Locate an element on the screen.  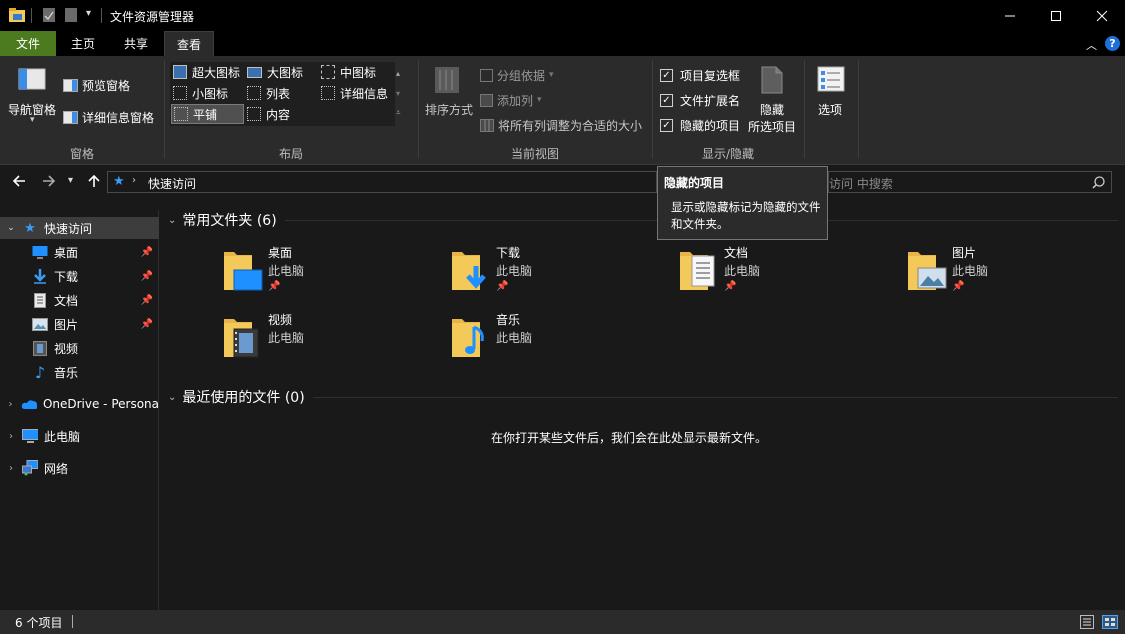
frequent-folders-header: ⌄ 常用文件夹 (6) is located at coordinates (643, 220).